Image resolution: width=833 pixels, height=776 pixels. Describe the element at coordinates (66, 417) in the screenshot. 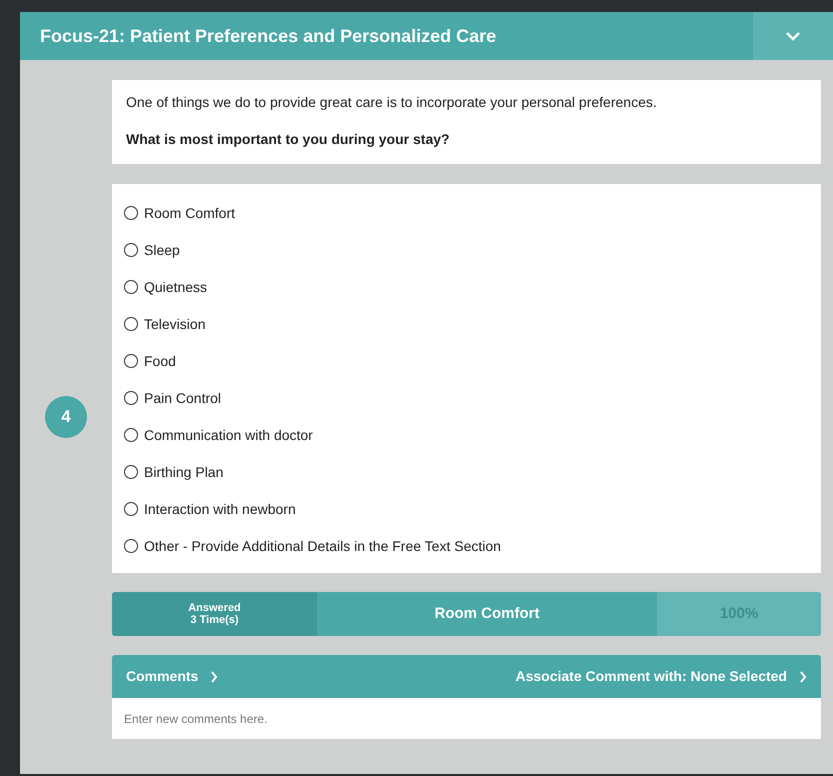

I see `question-number: 4` at that location.